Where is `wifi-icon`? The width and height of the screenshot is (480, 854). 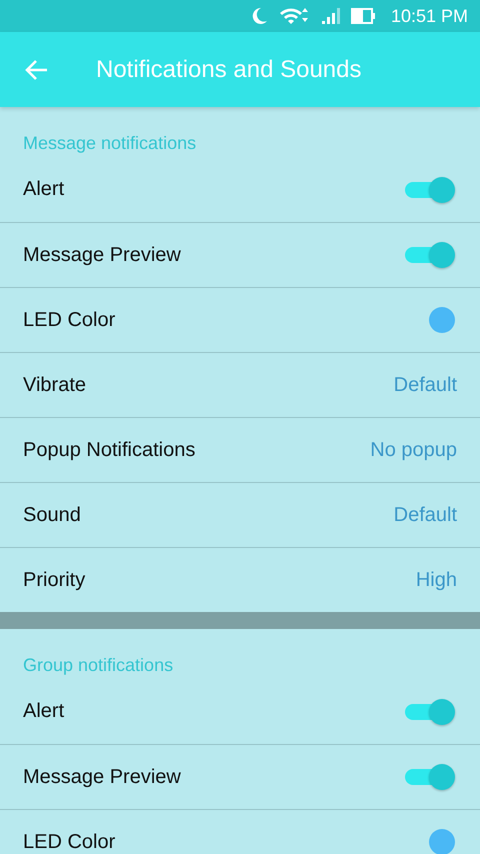 wifi-icon is located at coordinates (294, 16).